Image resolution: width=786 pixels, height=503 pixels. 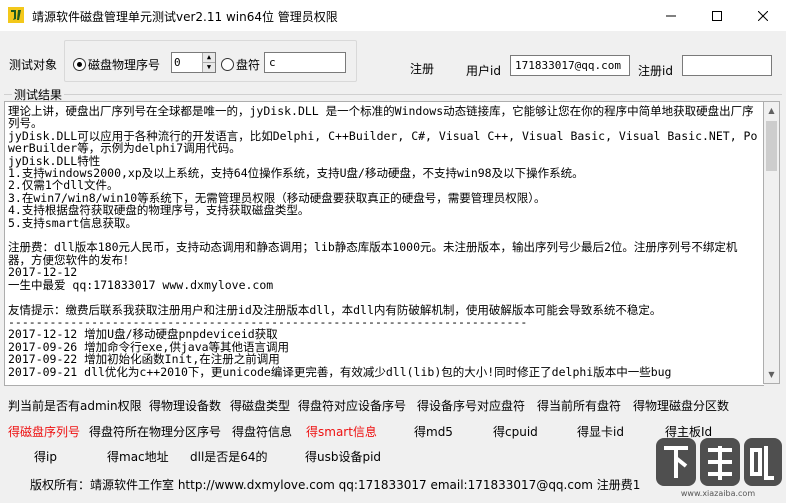 What do you see at coordinates (208, 67) in the screenshot?
I see `stepper-down-icon: ▼` at bounding box center [208, 67].